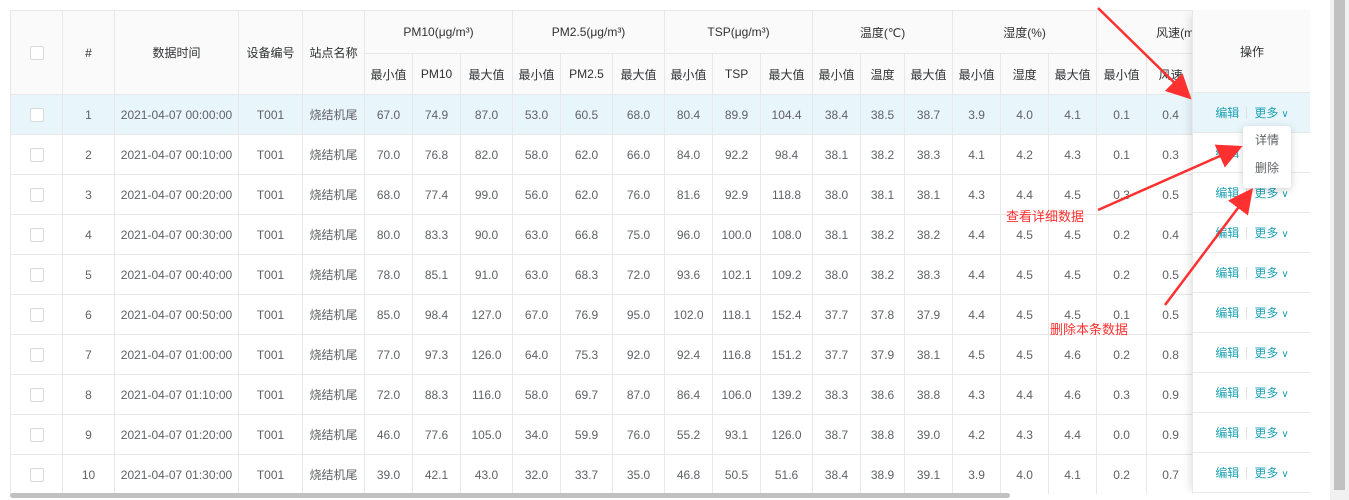  What do you see at coordinates (1144, 53) in the screenshot?
I see `arrow-to-more-button` at bounding box center [1144, 53].